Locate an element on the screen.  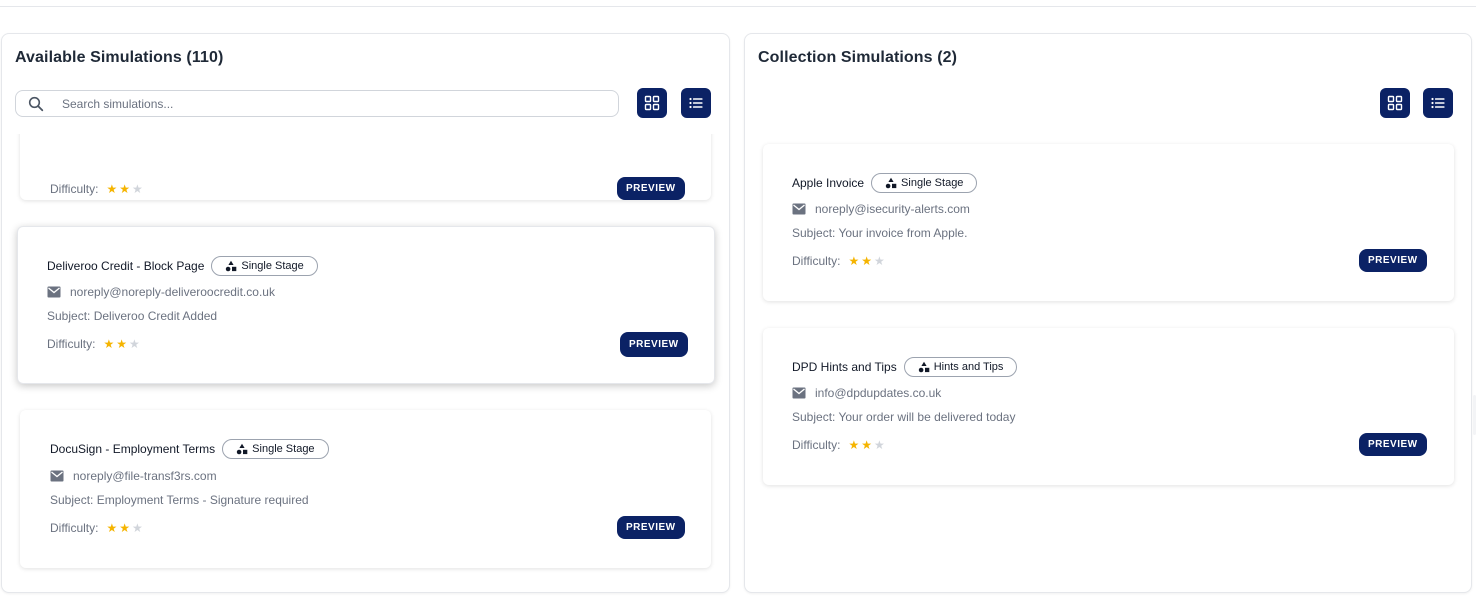
email-subject: Subject: Deliveroo Credit Added is located at coordinates (132, 316).